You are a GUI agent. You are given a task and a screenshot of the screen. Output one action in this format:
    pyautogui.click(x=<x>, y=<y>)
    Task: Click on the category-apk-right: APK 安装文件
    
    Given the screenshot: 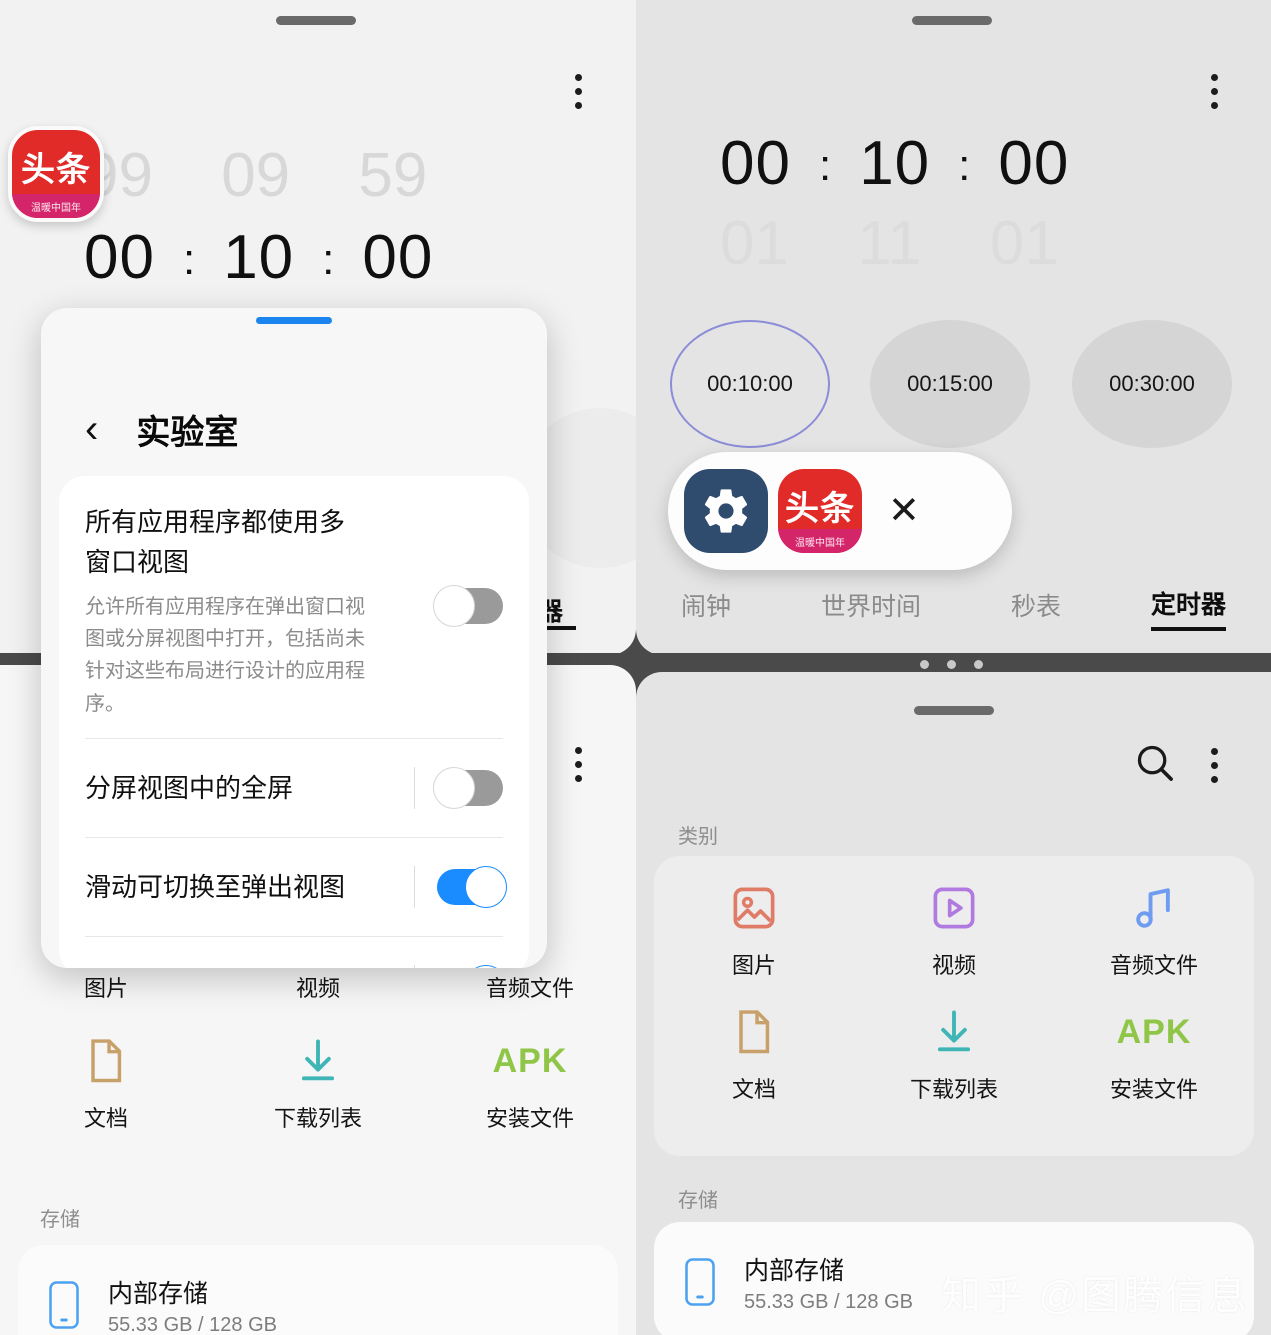 What is the action you would take?
    pyautogui.click(x=1154, y=1055)
    